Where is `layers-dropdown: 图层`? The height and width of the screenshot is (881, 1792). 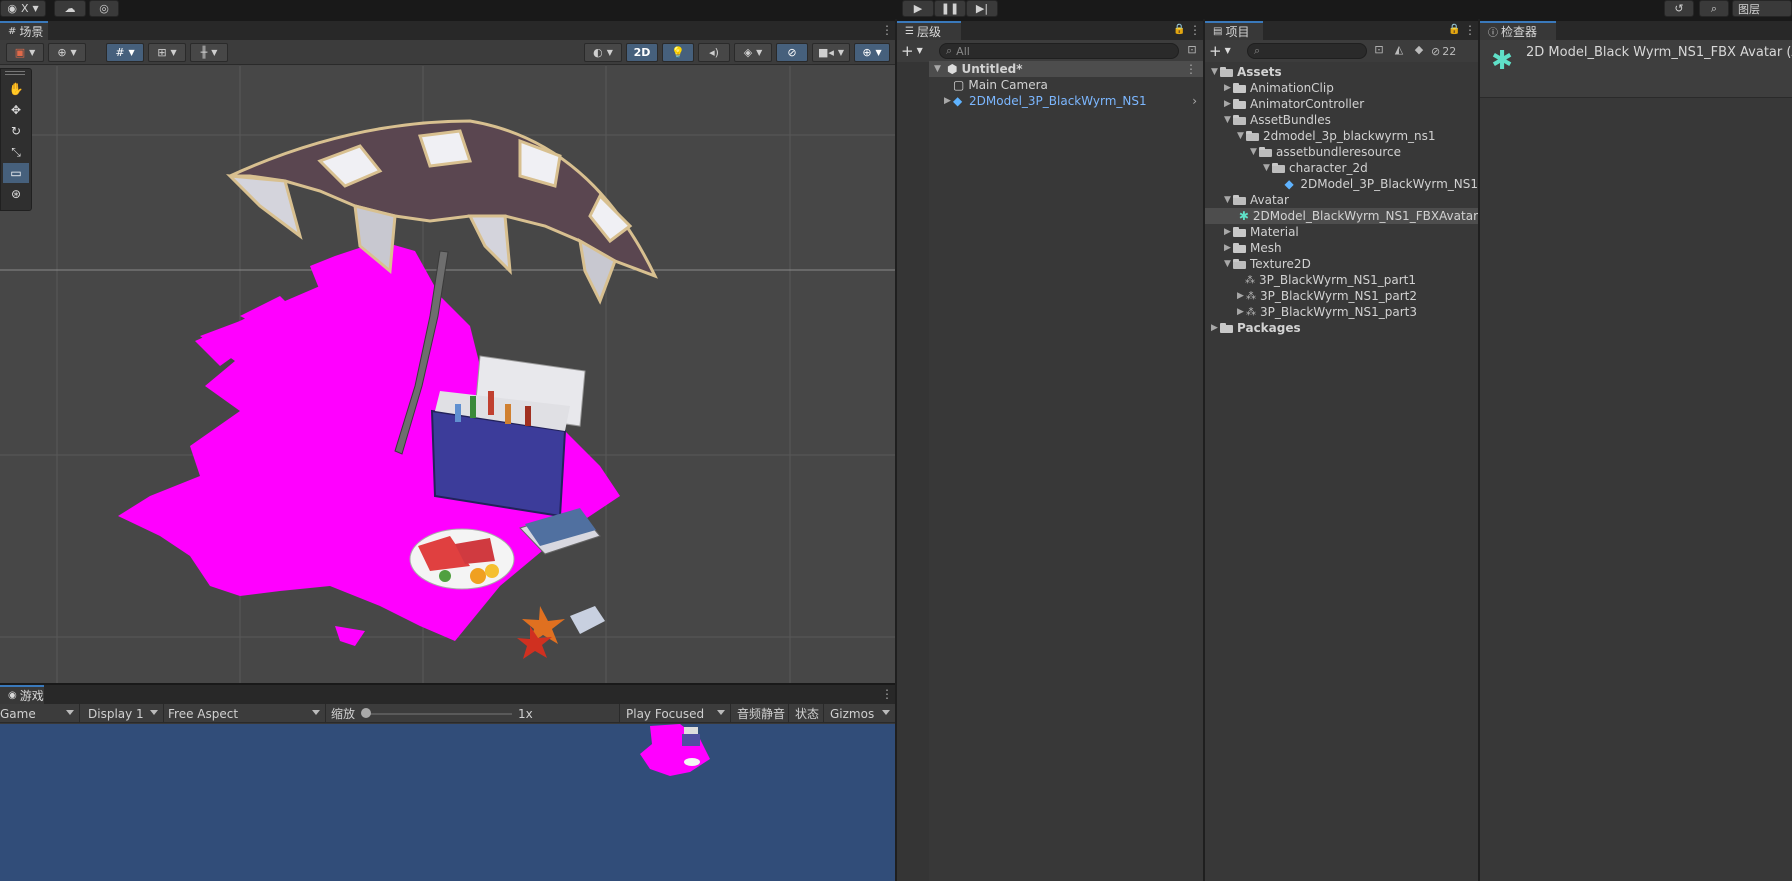
layers-dropdown: 图层 is located at coordinates (1762, 8).